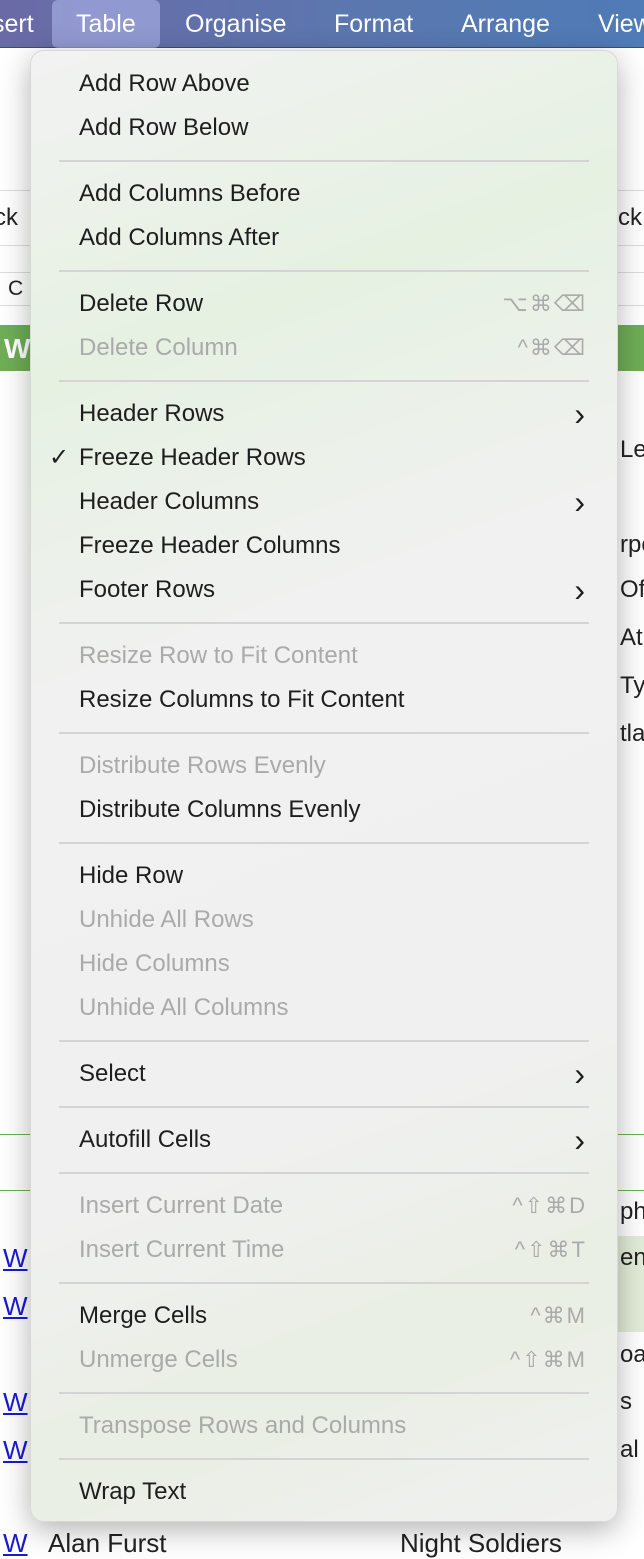  What do you see at coordinates (550, 1249) in the screenshot?
I see `keyboard-shortcut: ^⇧⌘T` at bounding box center [550, 1249].